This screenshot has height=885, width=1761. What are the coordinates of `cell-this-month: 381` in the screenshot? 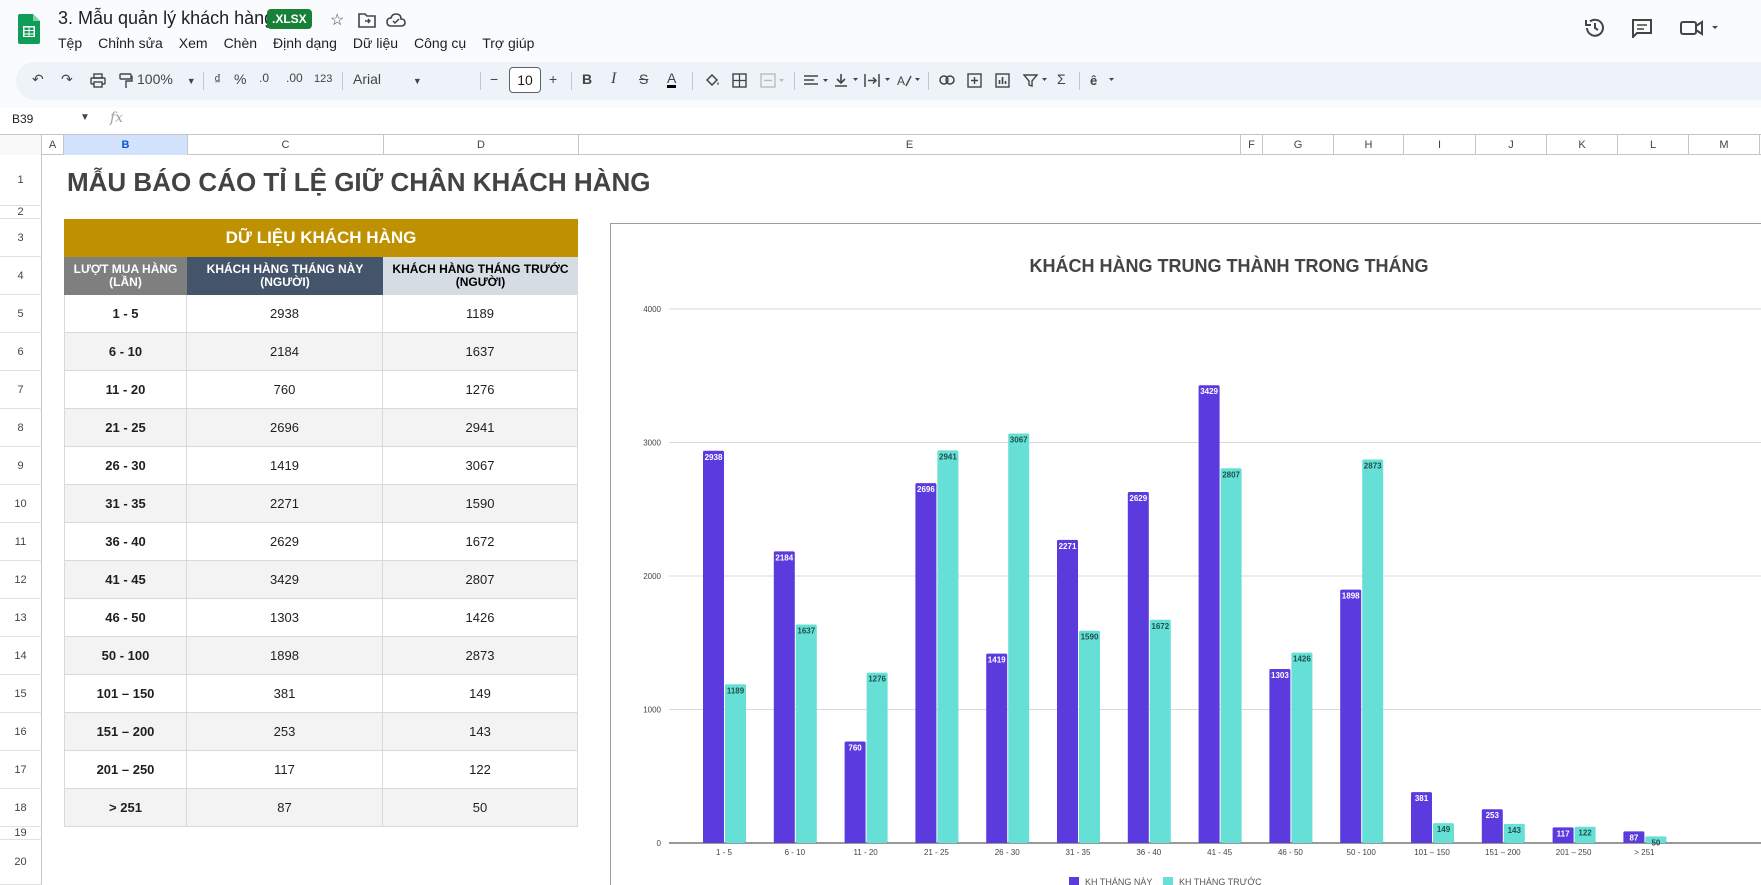 It's located at (285, 693).